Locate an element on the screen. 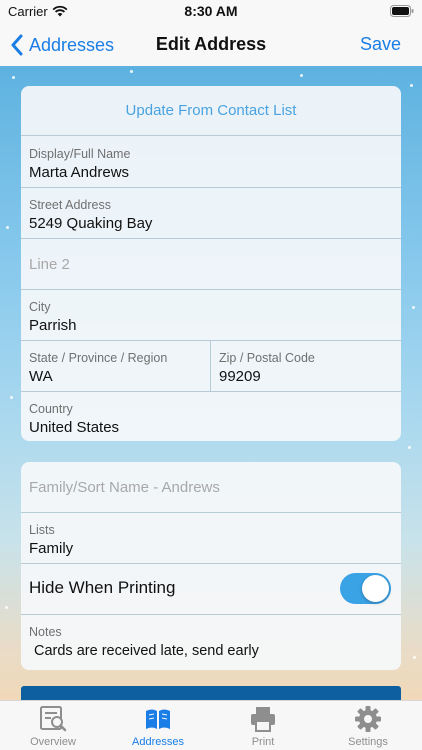  gear-icon is located at coordinates (368, 719).